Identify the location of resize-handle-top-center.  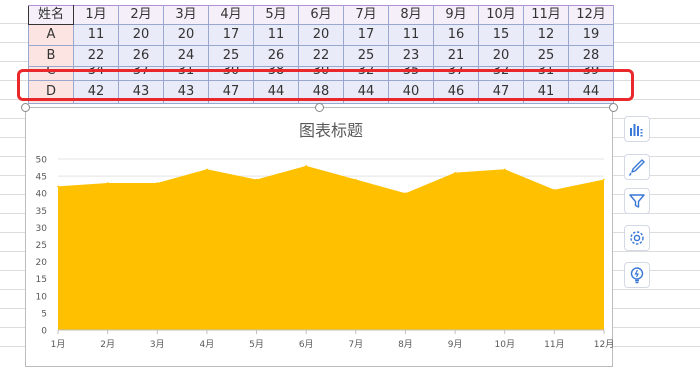
(319, 107).